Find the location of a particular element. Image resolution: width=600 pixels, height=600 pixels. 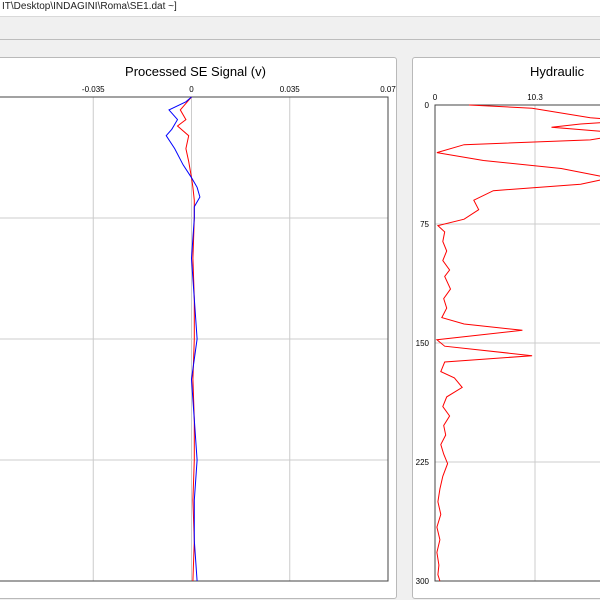

window-titlebar: IT\Desktop\INDAGINI\Roma\SE1.dat ~] is located at coordinates (300, 8).